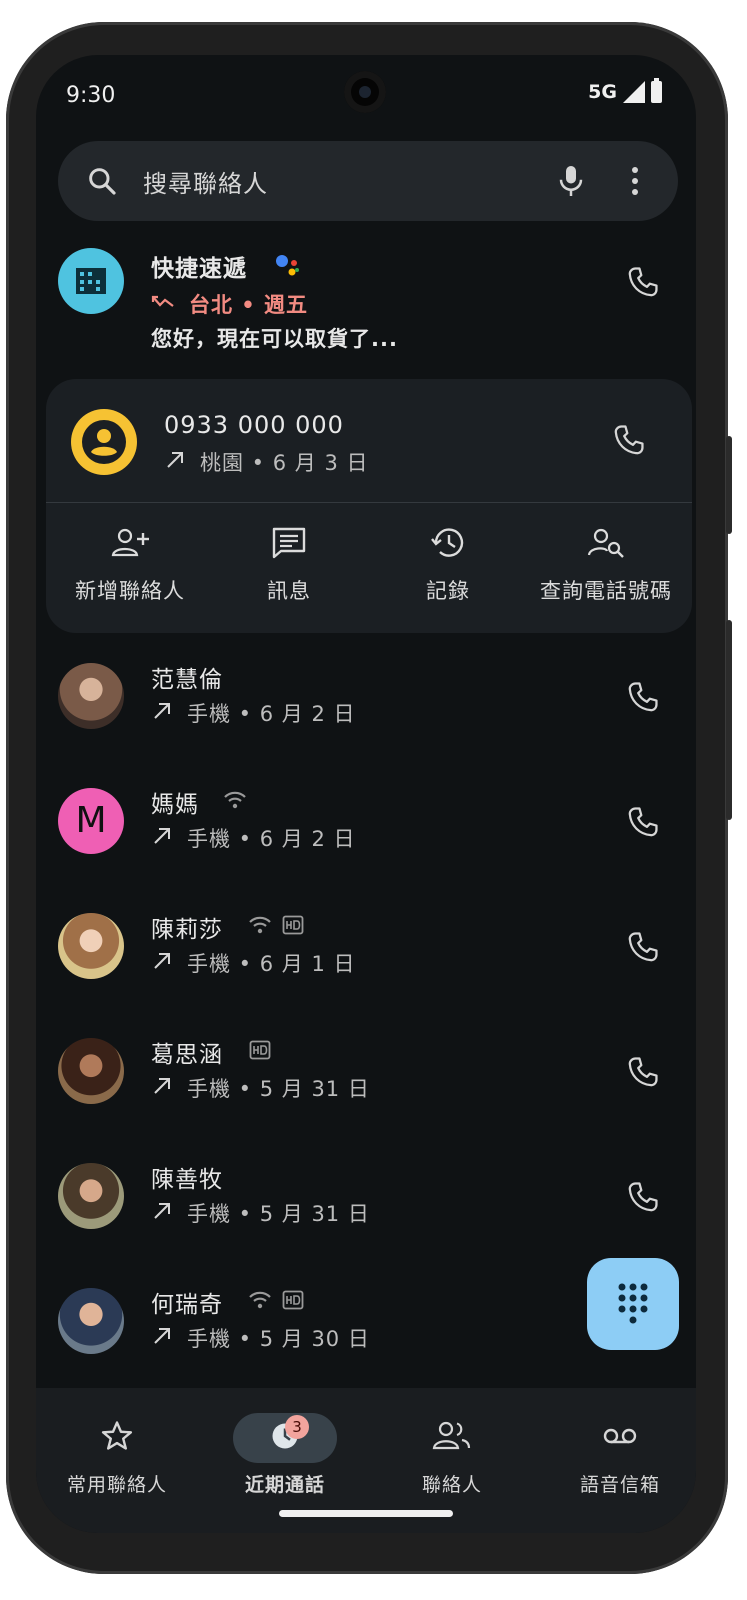 This screenshot has height=1600, width=747. Describe the element at coordinates (452, 1438) in the screenshot. I see `people-icon` at that location.